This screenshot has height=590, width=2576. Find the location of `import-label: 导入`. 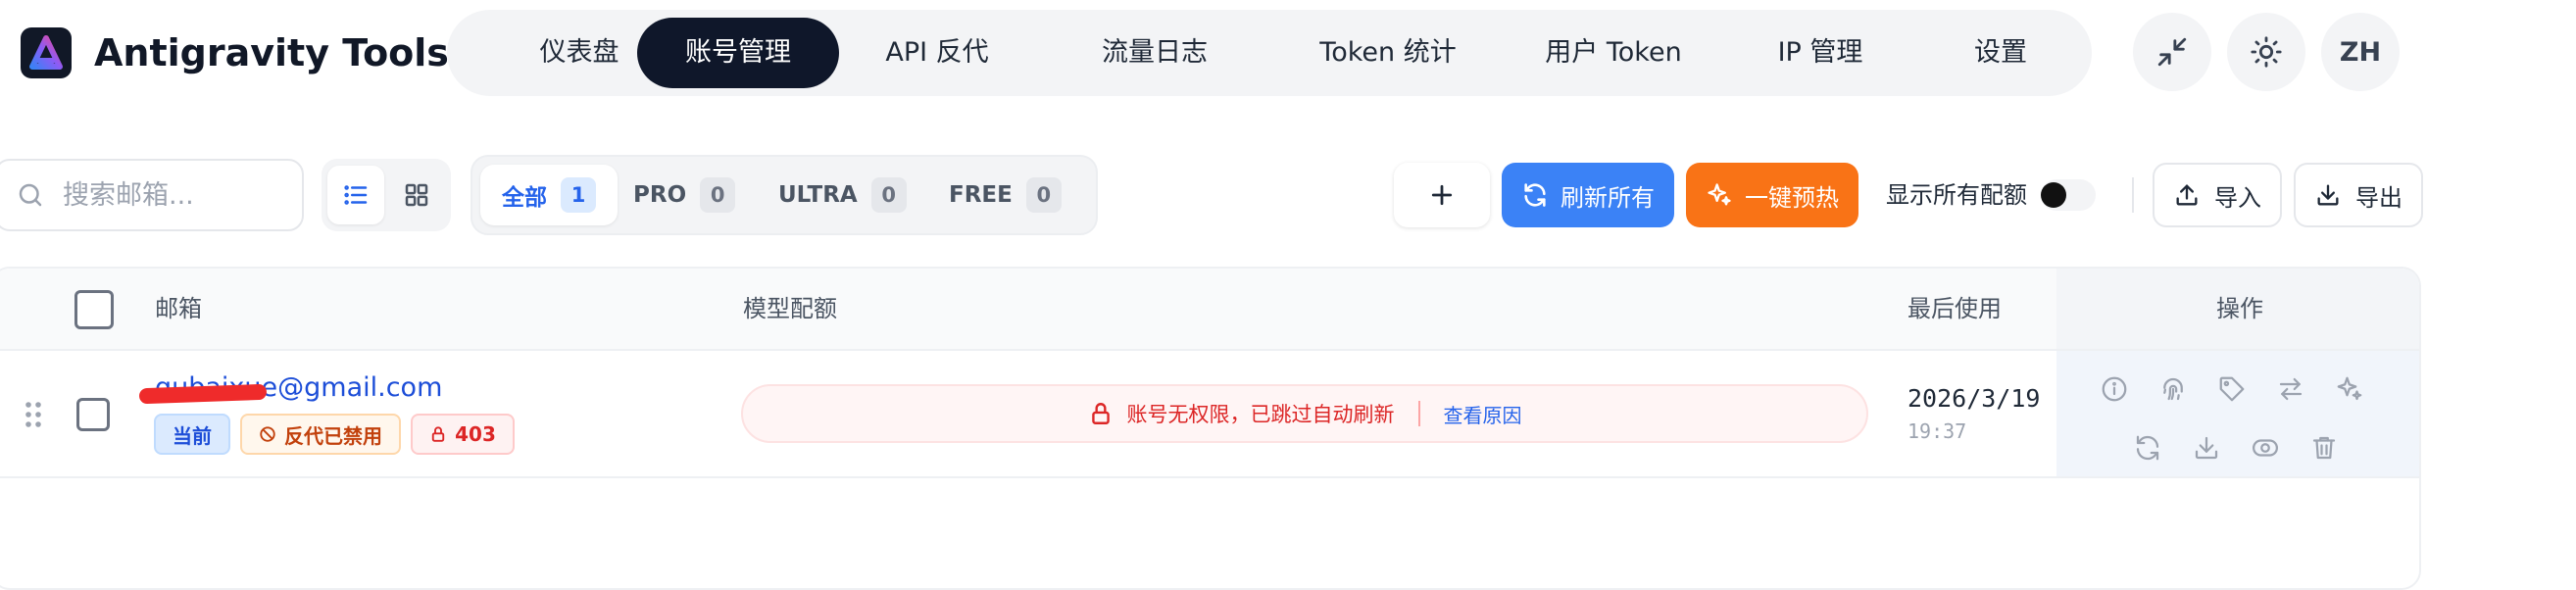

import-label: 导入 is located at coordinates (2237, 197).